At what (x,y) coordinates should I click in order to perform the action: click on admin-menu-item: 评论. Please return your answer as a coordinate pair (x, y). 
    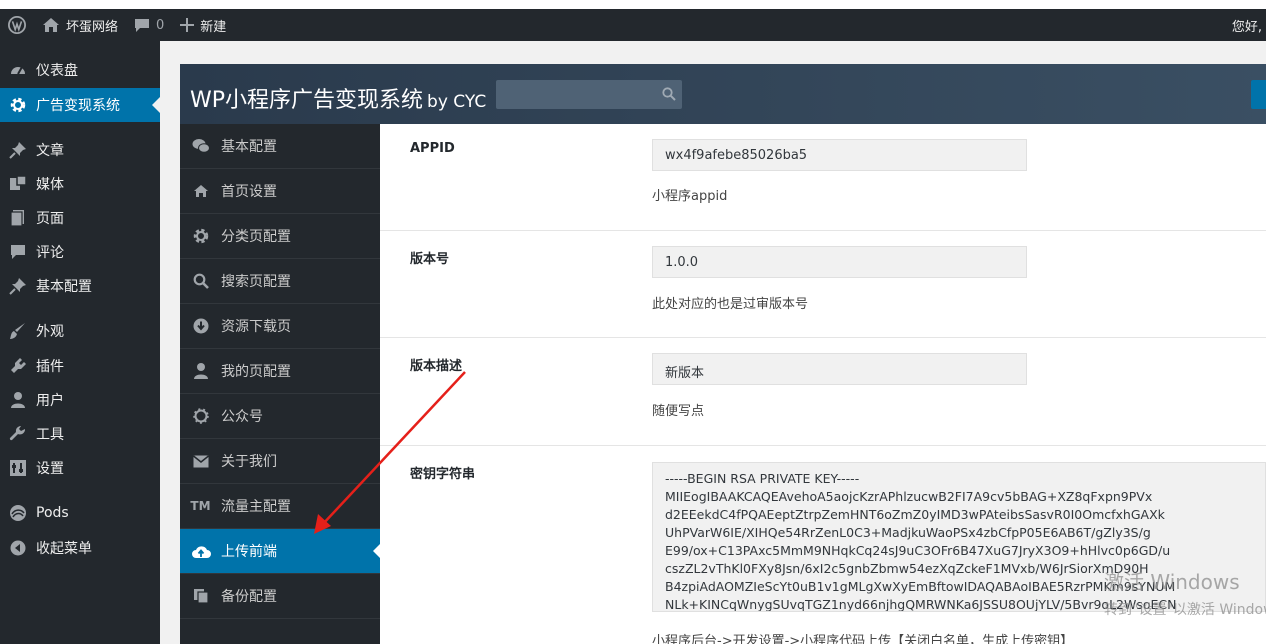
    Looking at the image, I should click on (80, 252).